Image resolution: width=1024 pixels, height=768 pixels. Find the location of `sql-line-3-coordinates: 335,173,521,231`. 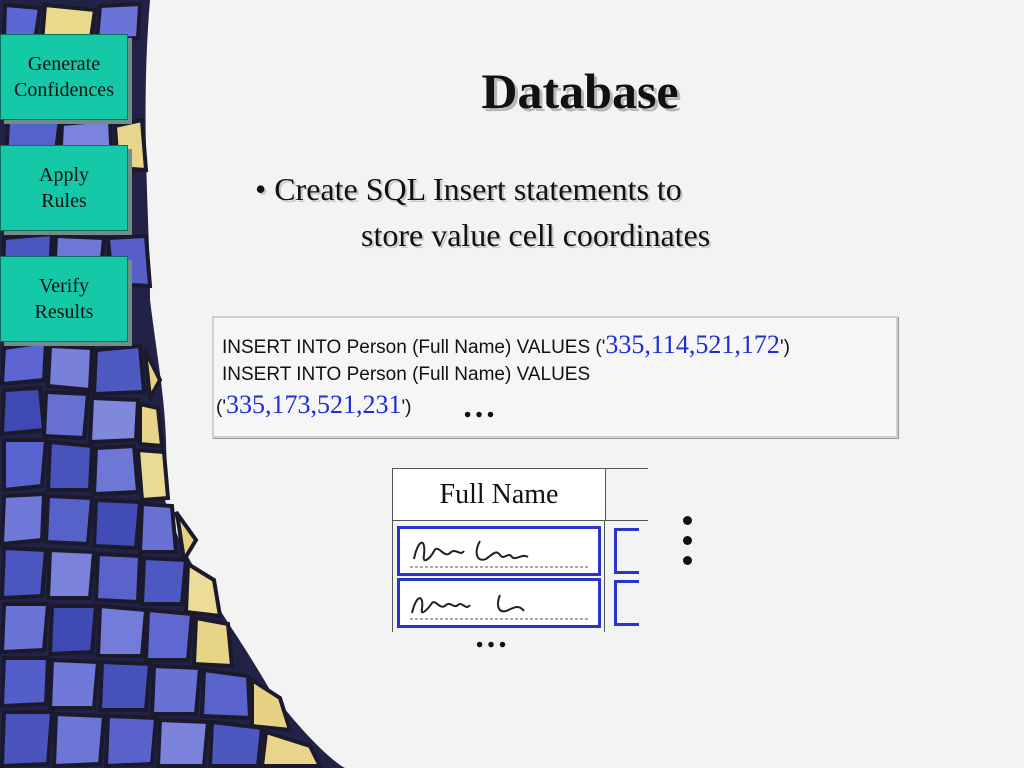

sql-line-3-coordinates: 335,173,521,231 is located at coordinates (313, 404).